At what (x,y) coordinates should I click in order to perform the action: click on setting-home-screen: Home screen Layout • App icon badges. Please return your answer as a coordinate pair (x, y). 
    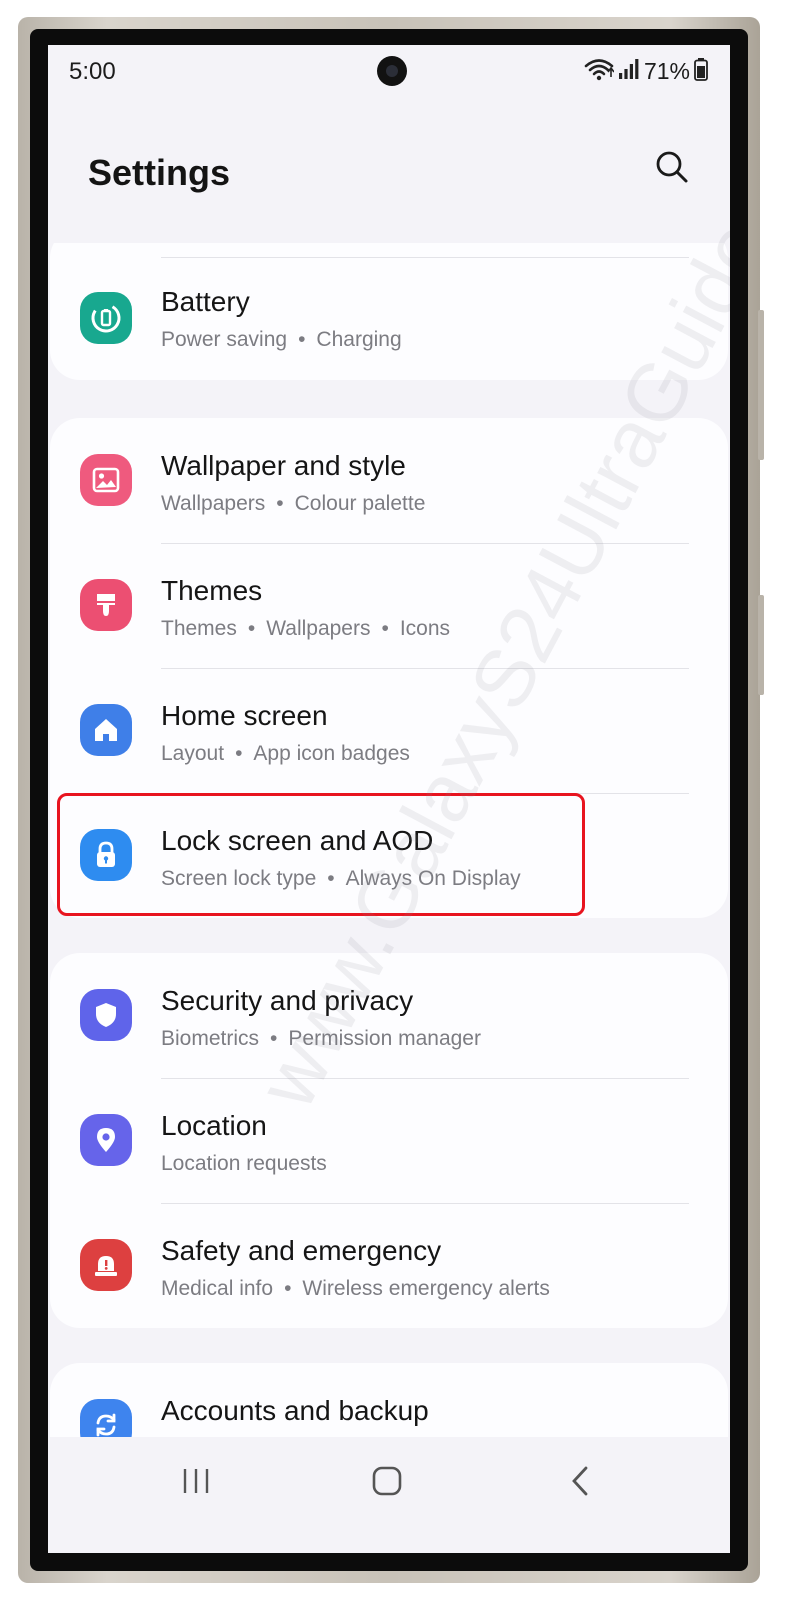
    Looking at the image, I should click on (389, 730).